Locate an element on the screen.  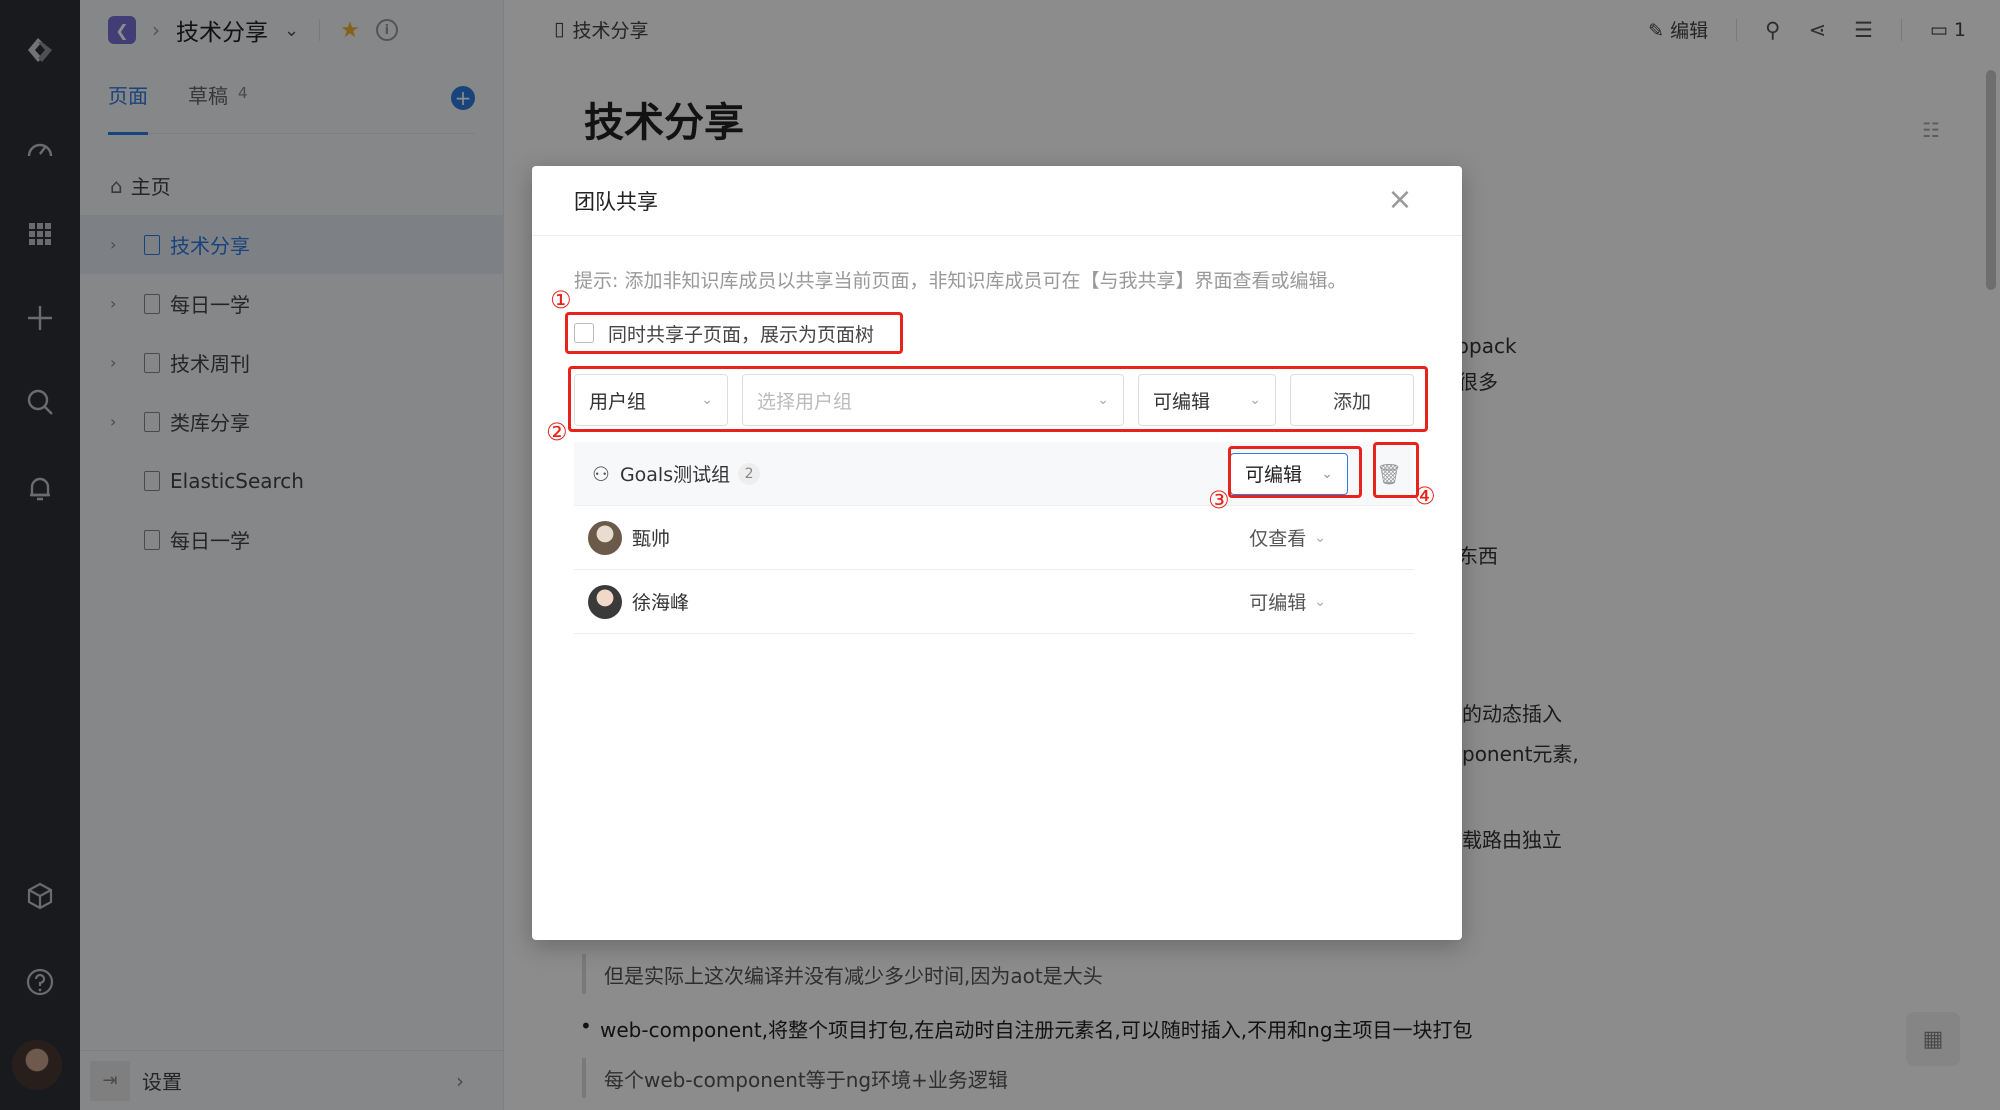
member-permission-select: 仅查看 ⌄ is located at coordinates (1287, 537).